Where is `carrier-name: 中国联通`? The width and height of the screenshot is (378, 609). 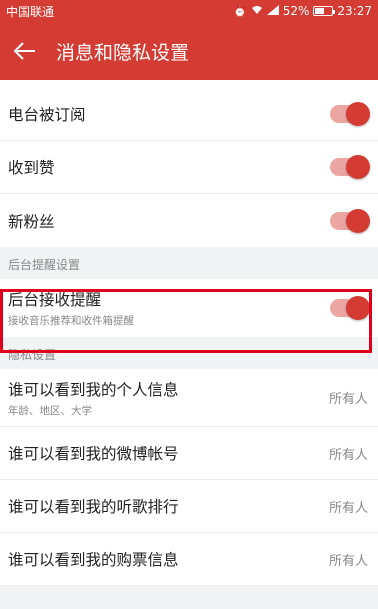
carrier-name: 中国联通 is located at coordinates (30, 11).